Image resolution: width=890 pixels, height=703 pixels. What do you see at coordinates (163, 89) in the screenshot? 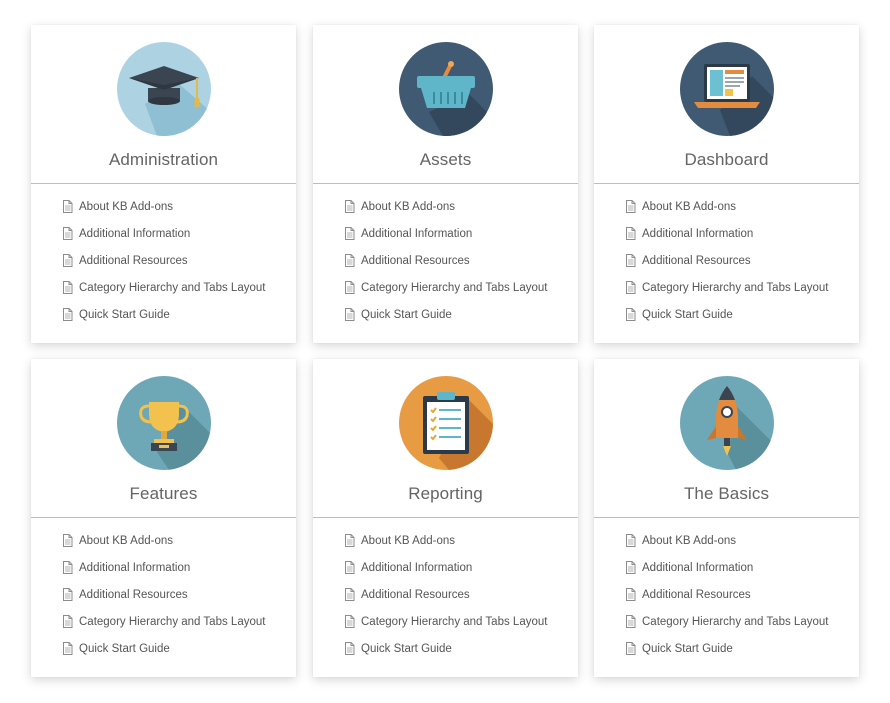
I see `graduation-cap-icon` at bounding box center [163, 89].